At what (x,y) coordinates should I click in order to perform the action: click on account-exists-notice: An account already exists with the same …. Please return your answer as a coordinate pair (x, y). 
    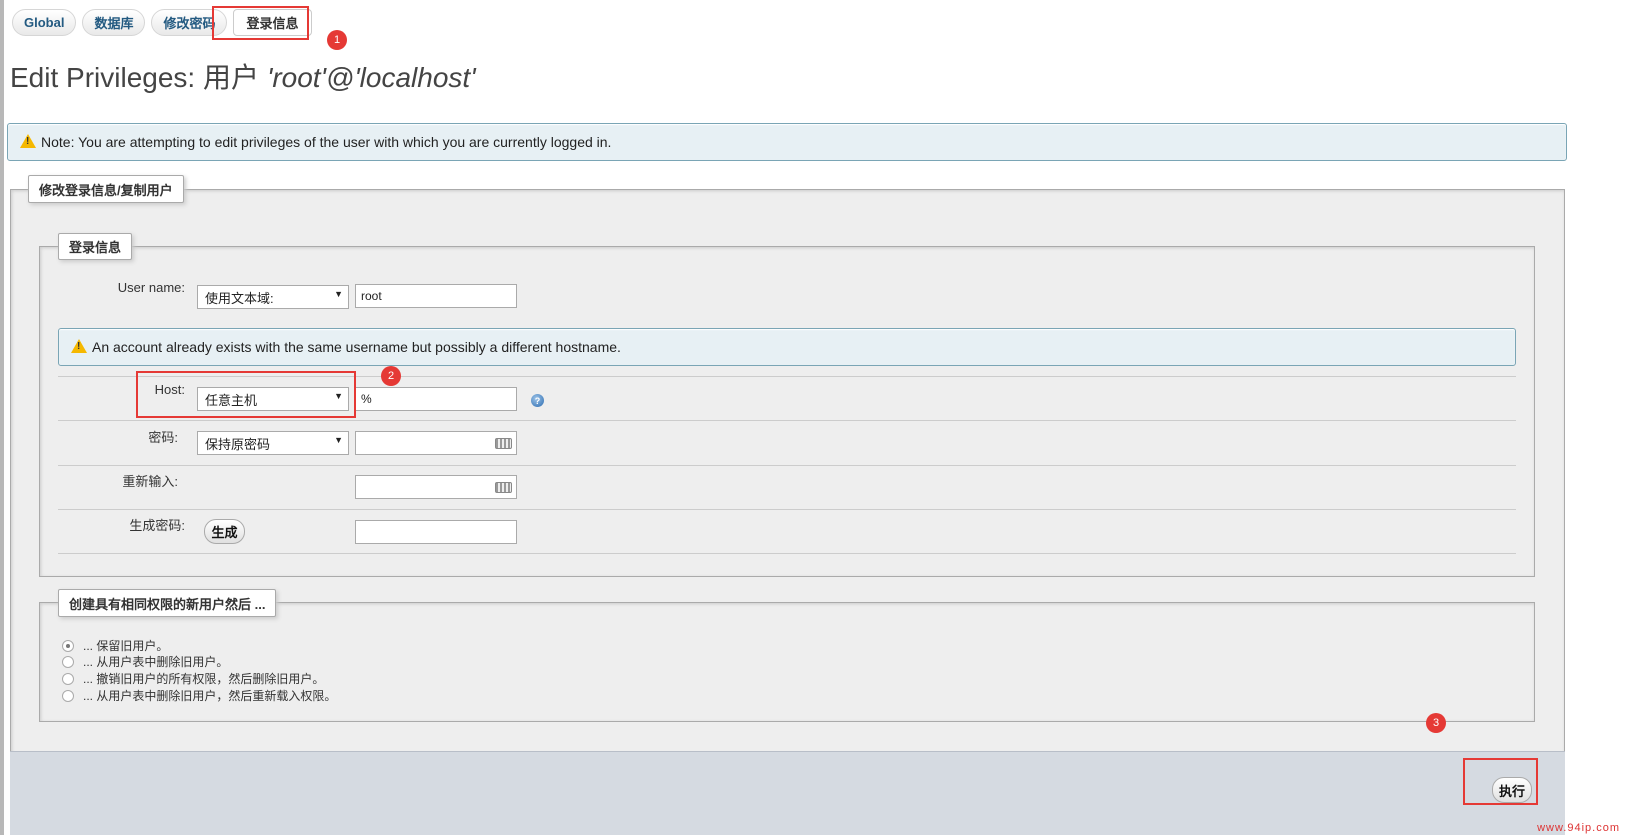
    Looking at the image, I should click on (787, 347).